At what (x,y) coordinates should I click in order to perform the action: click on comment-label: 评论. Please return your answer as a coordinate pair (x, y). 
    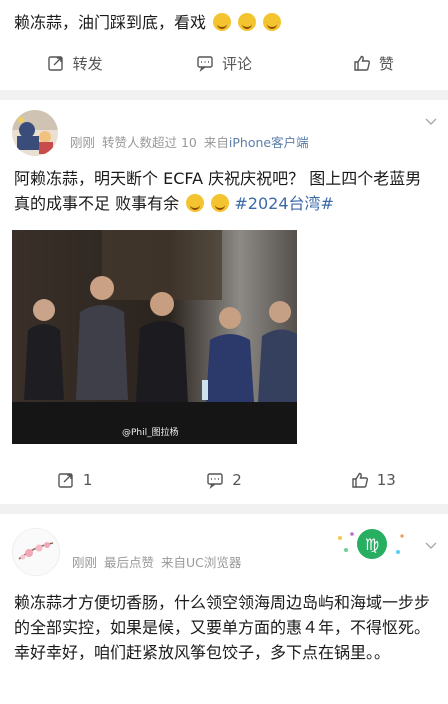
    Looking at the image, I should click on (236, 63).